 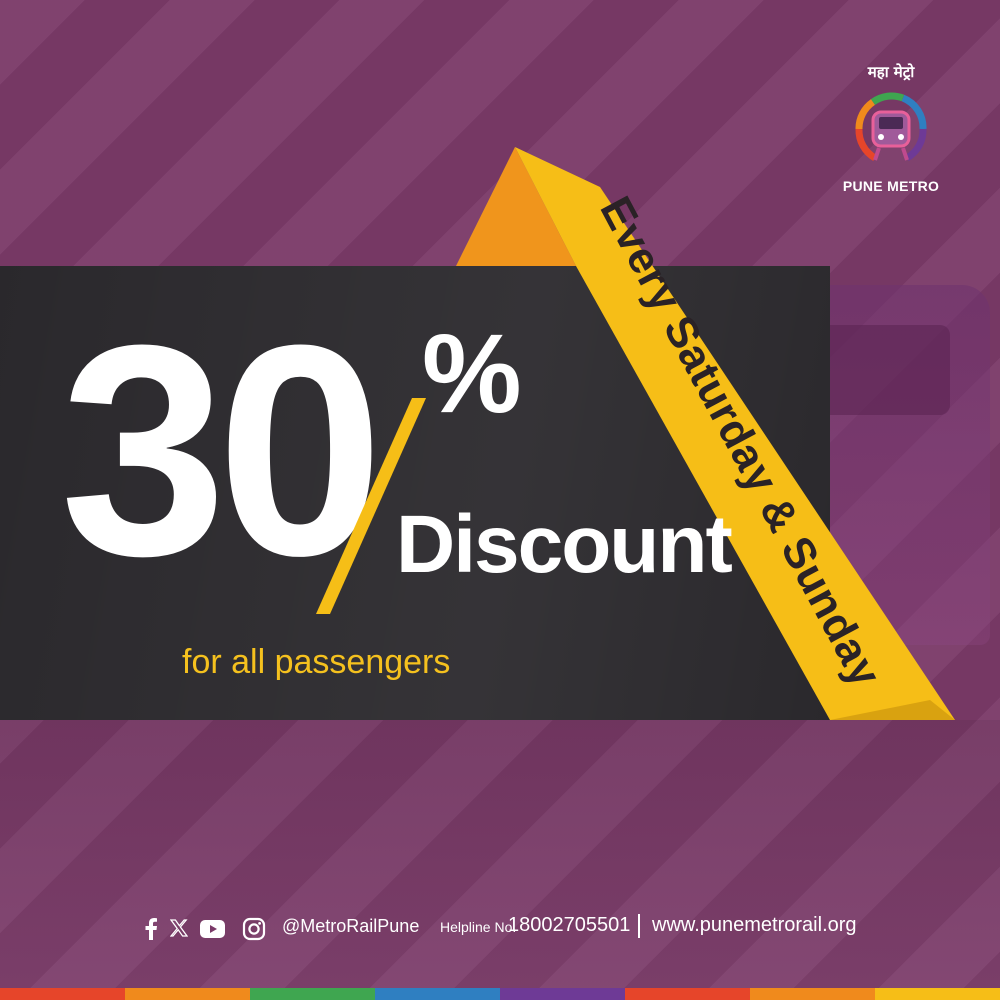 I want to click on helpline-number: 18002705501, so click(x=569, y=925).